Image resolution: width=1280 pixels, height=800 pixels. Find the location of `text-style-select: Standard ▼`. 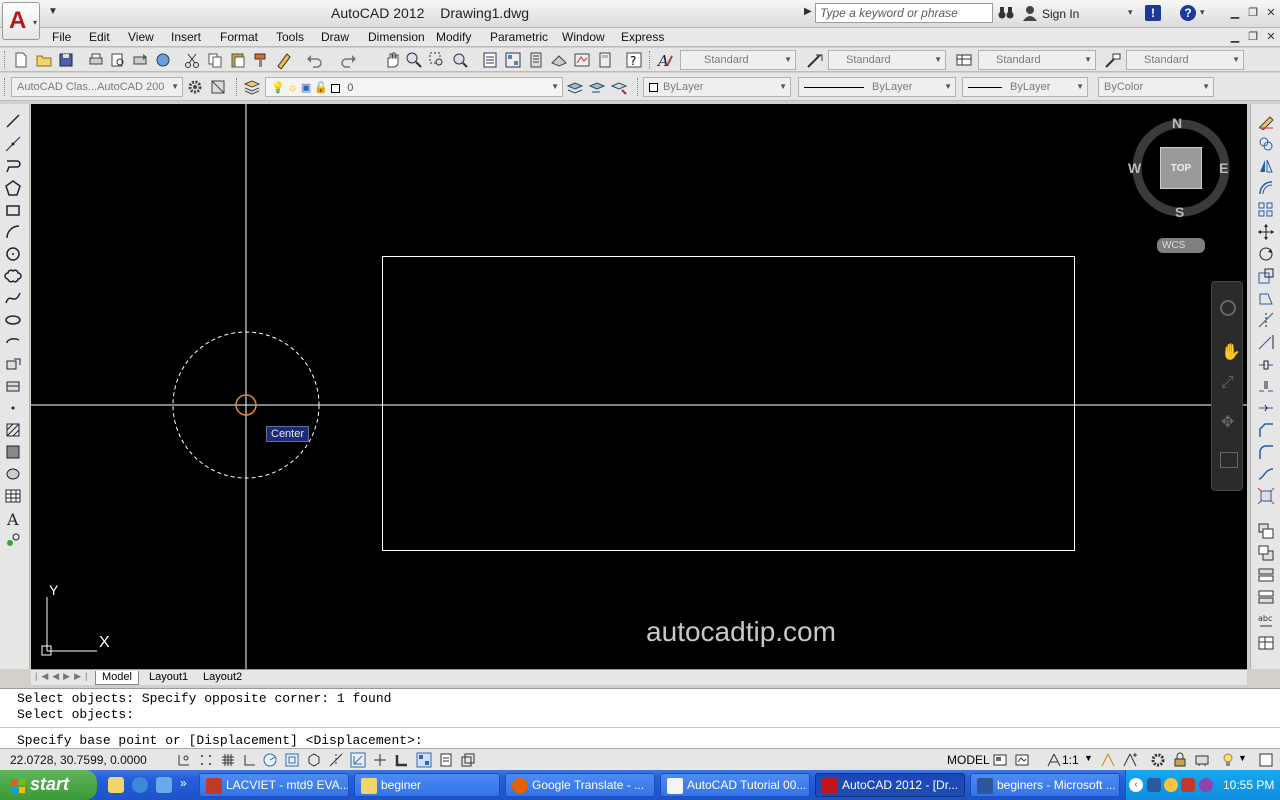

text-style-select: Standard ▼ is located at coordinates (738, 60).